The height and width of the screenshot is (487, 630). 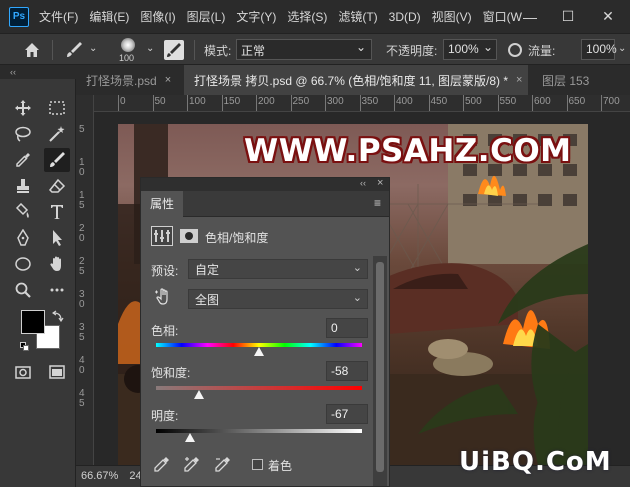 What do you see at coordinates (128, 80) in the screenshot?
I see `tab-document-1: 打怪场景.psd ×` at bounding box center [128, 80].